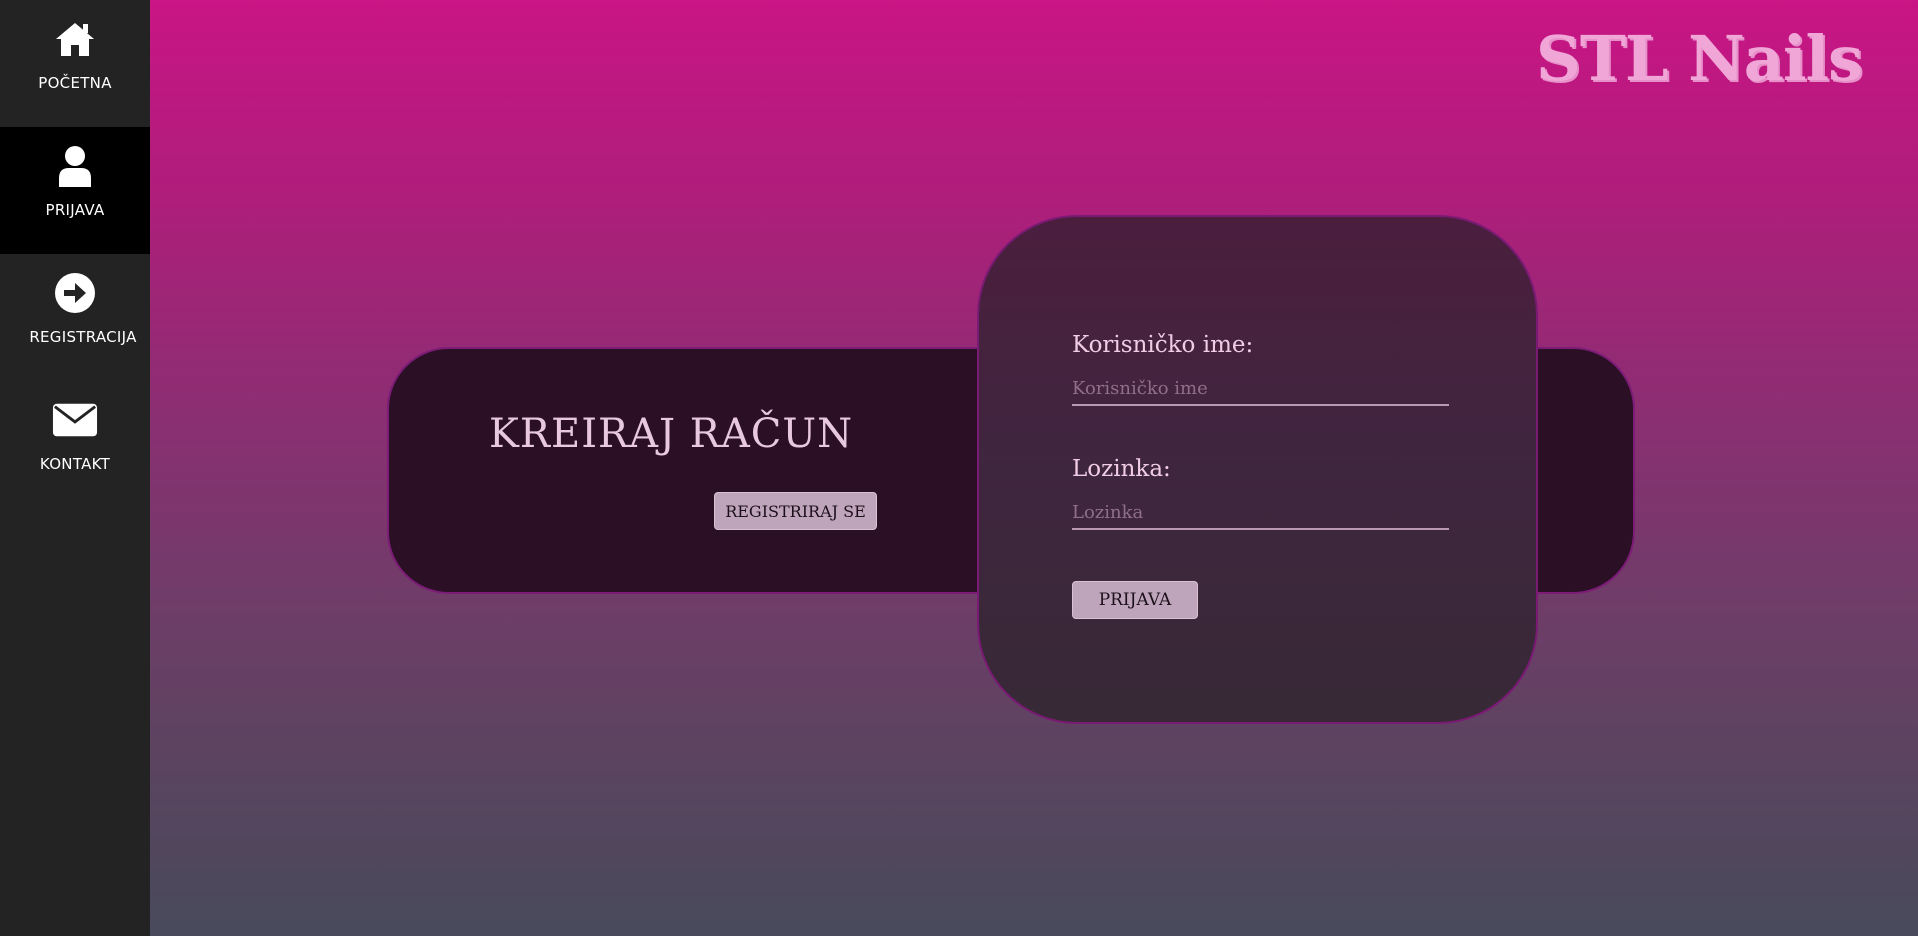 Image resolution: width=1918 pixels, height=936 pixels. What do you see at coordinates (795, 511) in the screenshot?
I see `register-button: REGISTRIRAJ SE` at bounding box center [795, 511].